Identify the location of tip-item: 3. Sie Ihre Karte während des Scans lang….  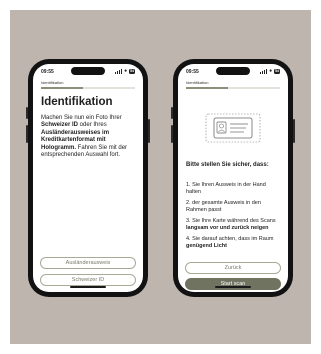
(231, 224).